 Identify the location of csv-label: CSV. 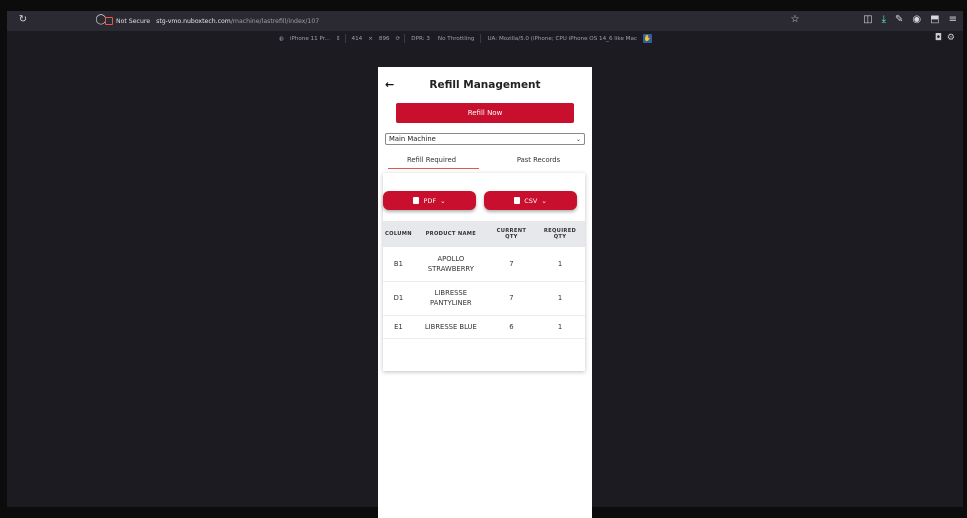
(531, 200).